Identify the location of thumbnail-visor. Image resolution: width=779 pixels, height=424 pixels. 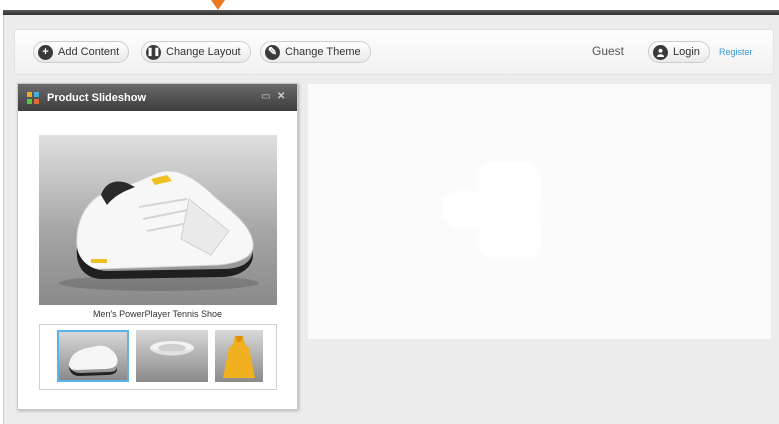
(172, 356).